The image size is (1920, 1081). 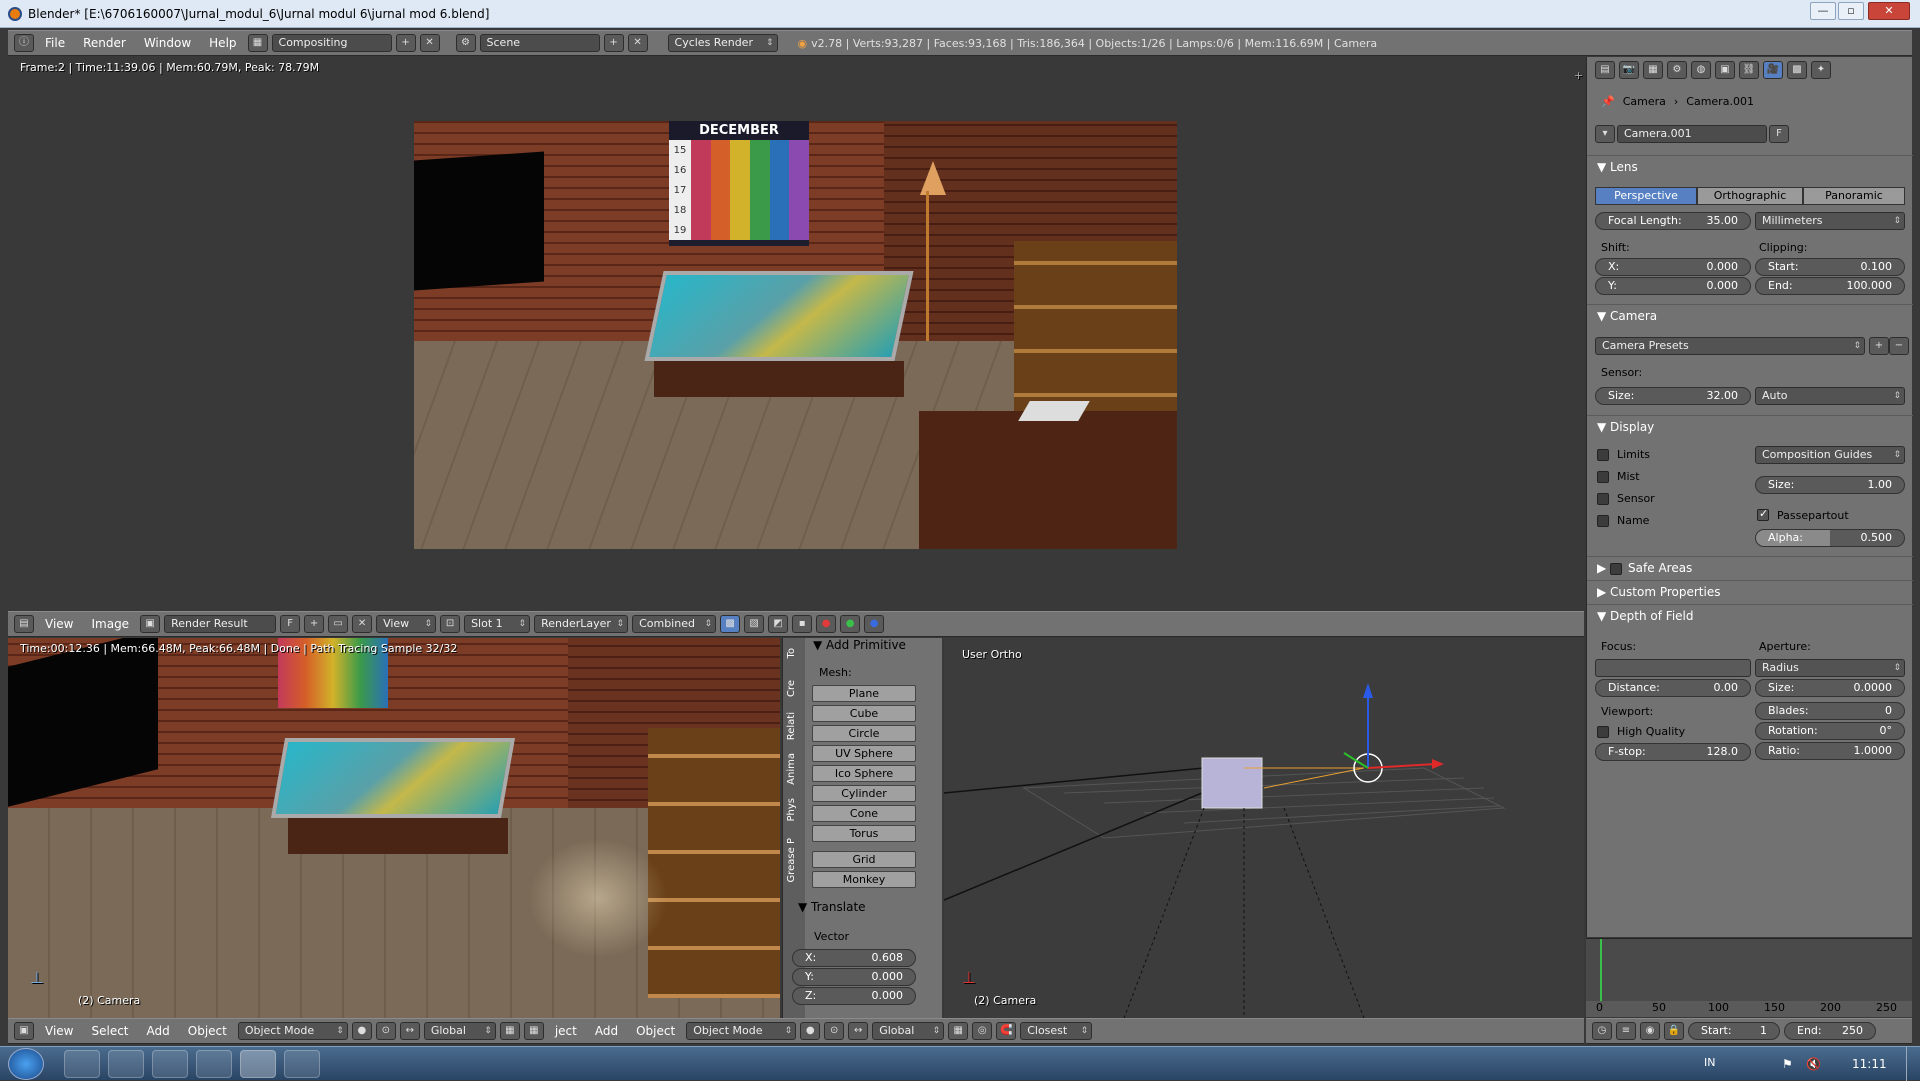 What do you see at coordinates (104, 43) in the screenshot?
I see `menu-render: Render` at bounding box center [104, 43].